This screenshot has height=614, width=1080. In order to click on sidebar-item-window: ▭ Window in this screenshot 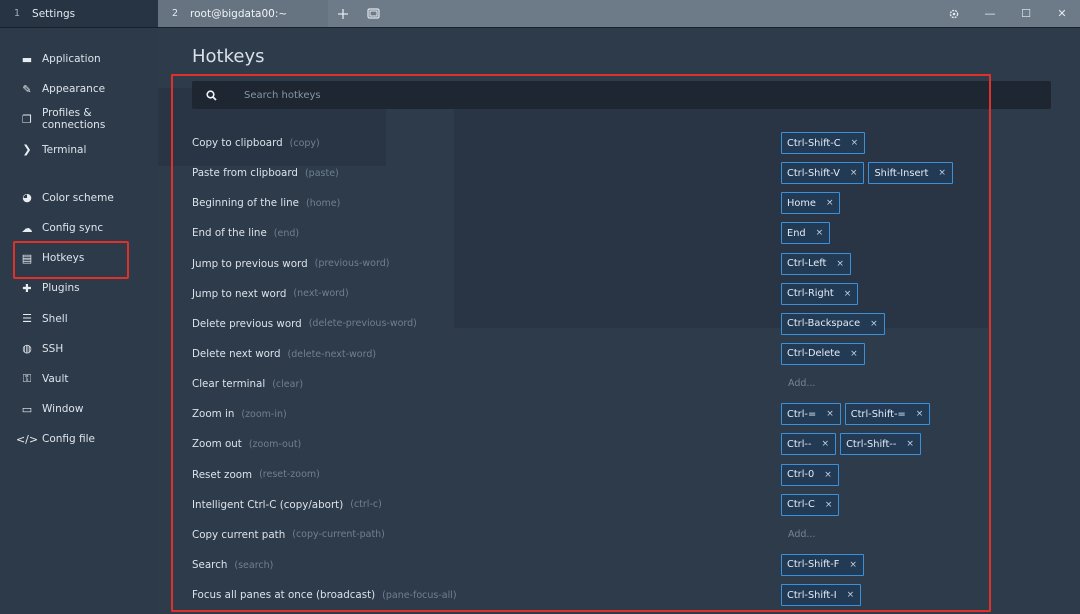, I will do `click(79, 409)`.